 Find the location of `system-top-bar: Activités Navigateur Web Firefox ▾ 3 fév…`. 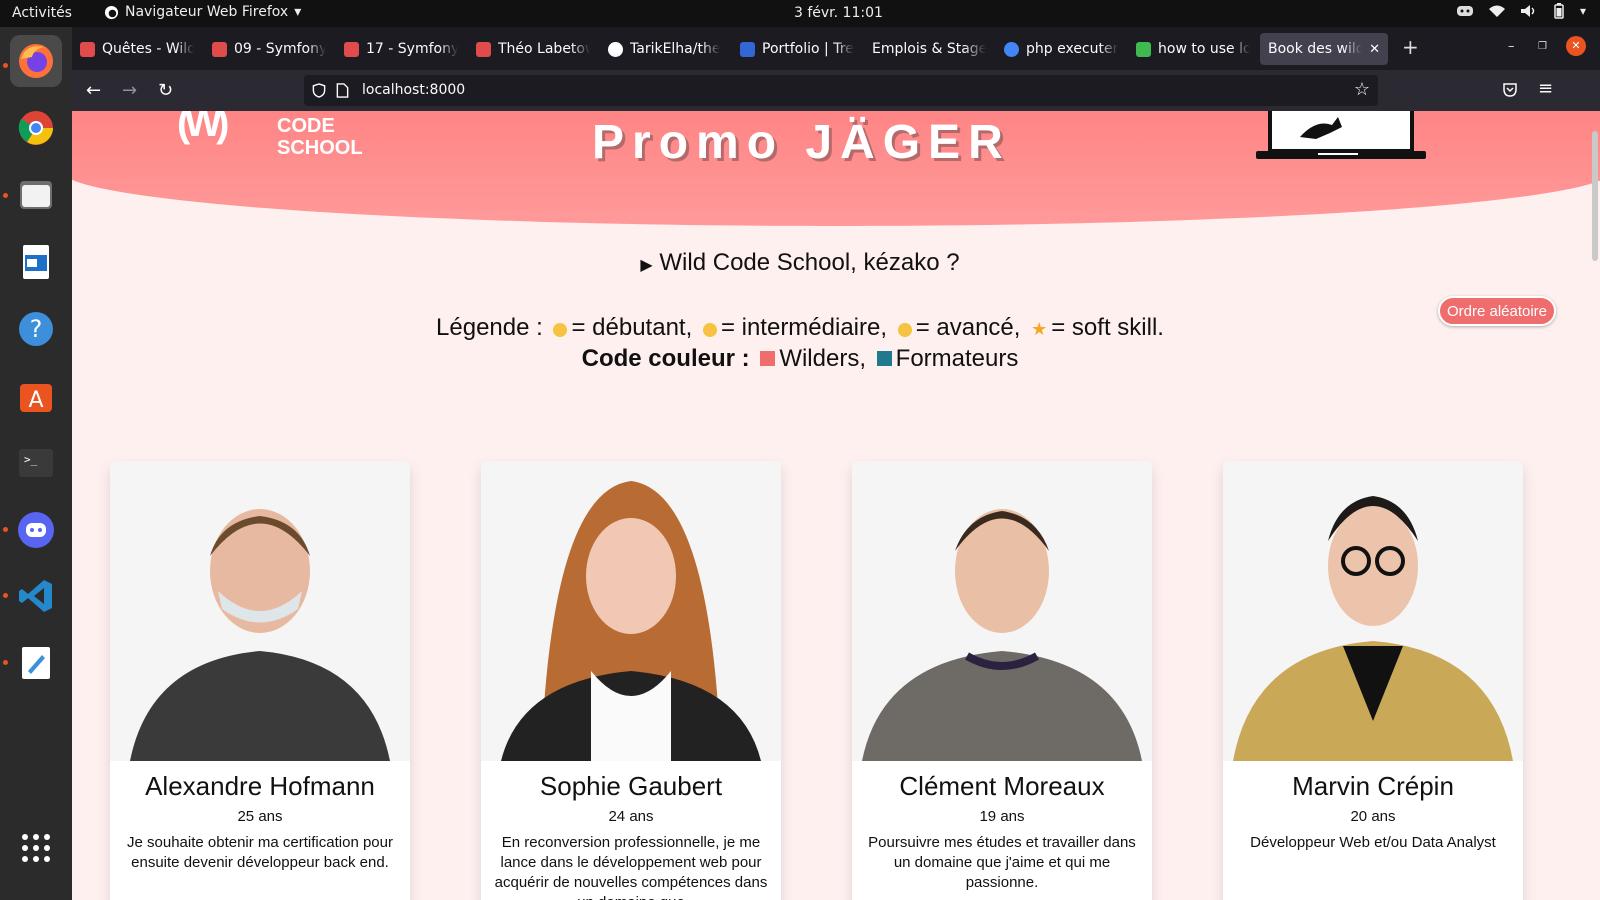

system-top-bar: Activités Navigateur Web Firefox ▾ 3 fév… is located at coordinates (800, 13).